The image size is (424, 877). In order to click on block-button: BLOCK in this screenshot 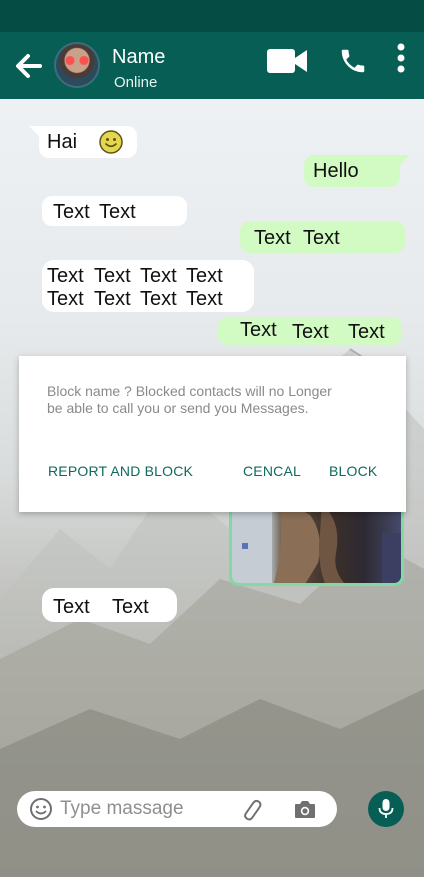, I will do `click(353, 471)`.